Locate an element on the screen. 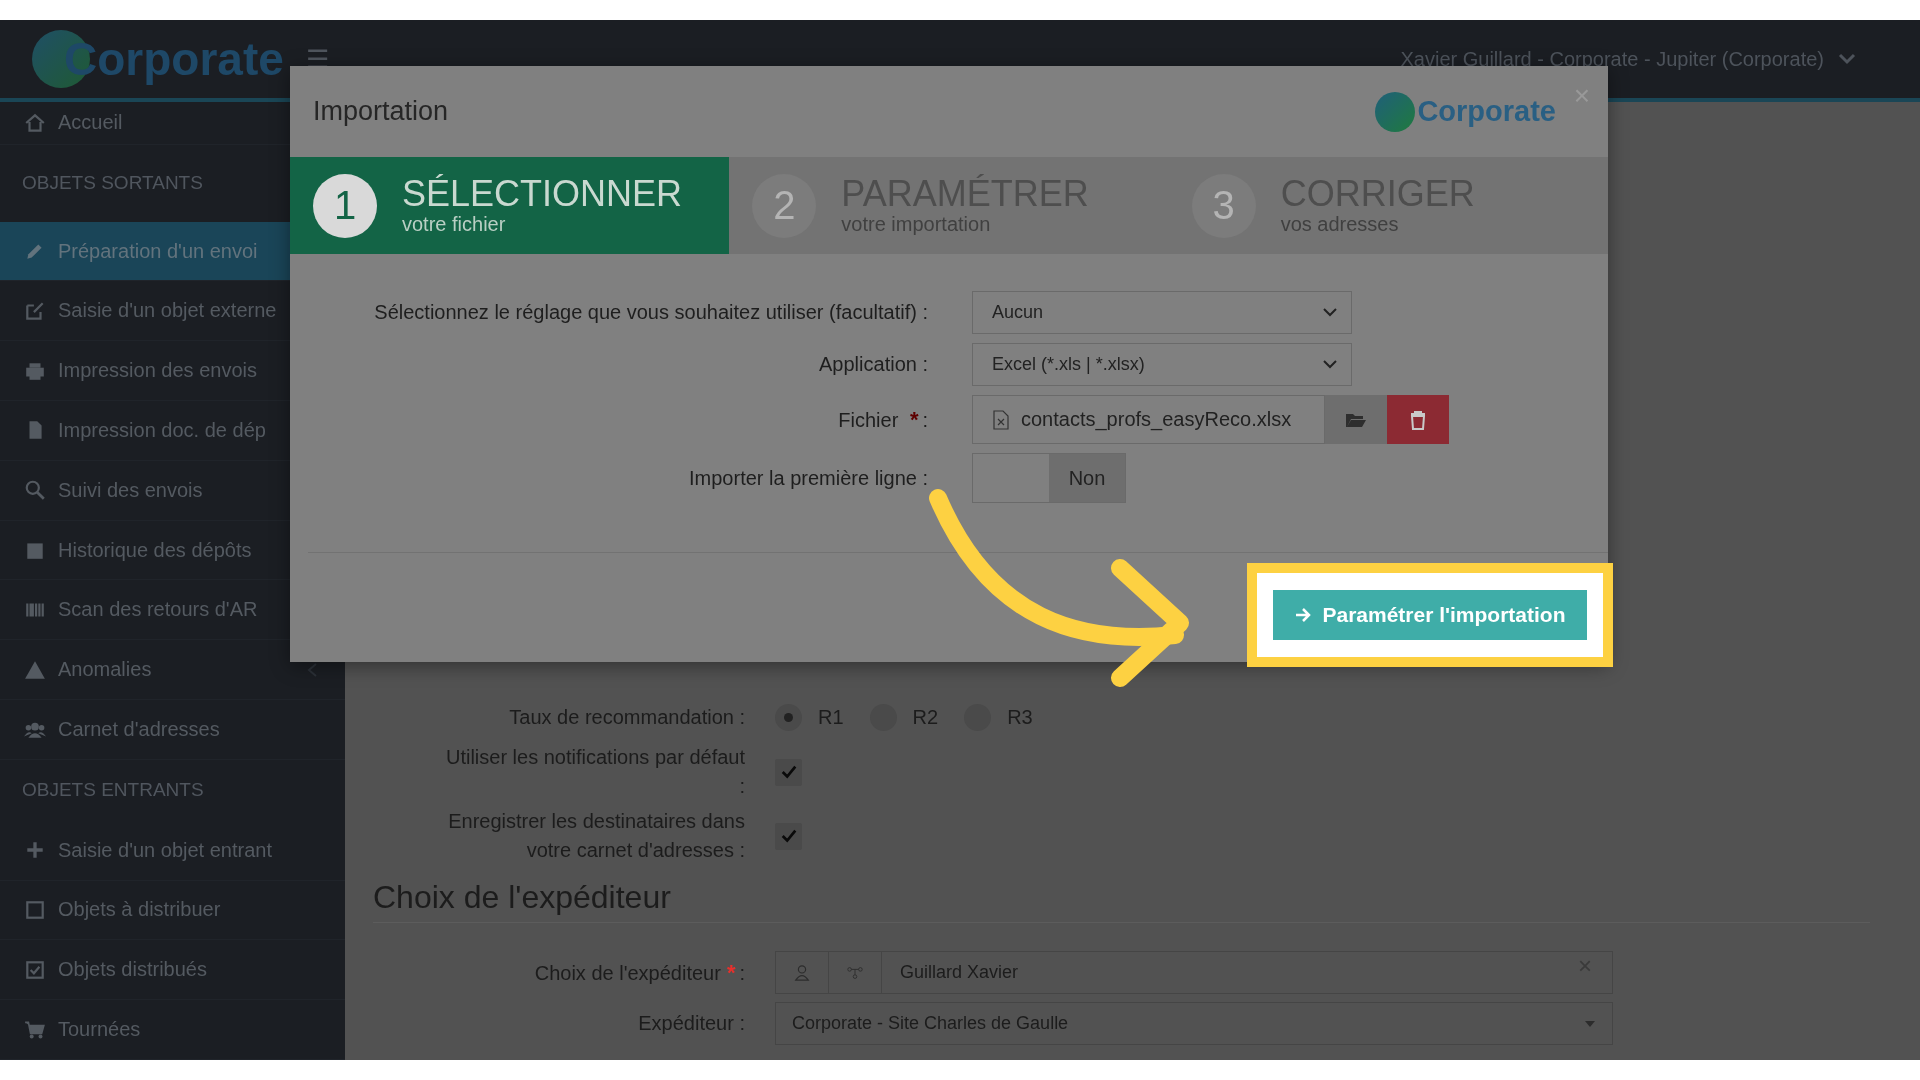  user-menu: Xavier Guillard - Corporate - Jupiter (Corporate) is located at coordinates (1660, 59).